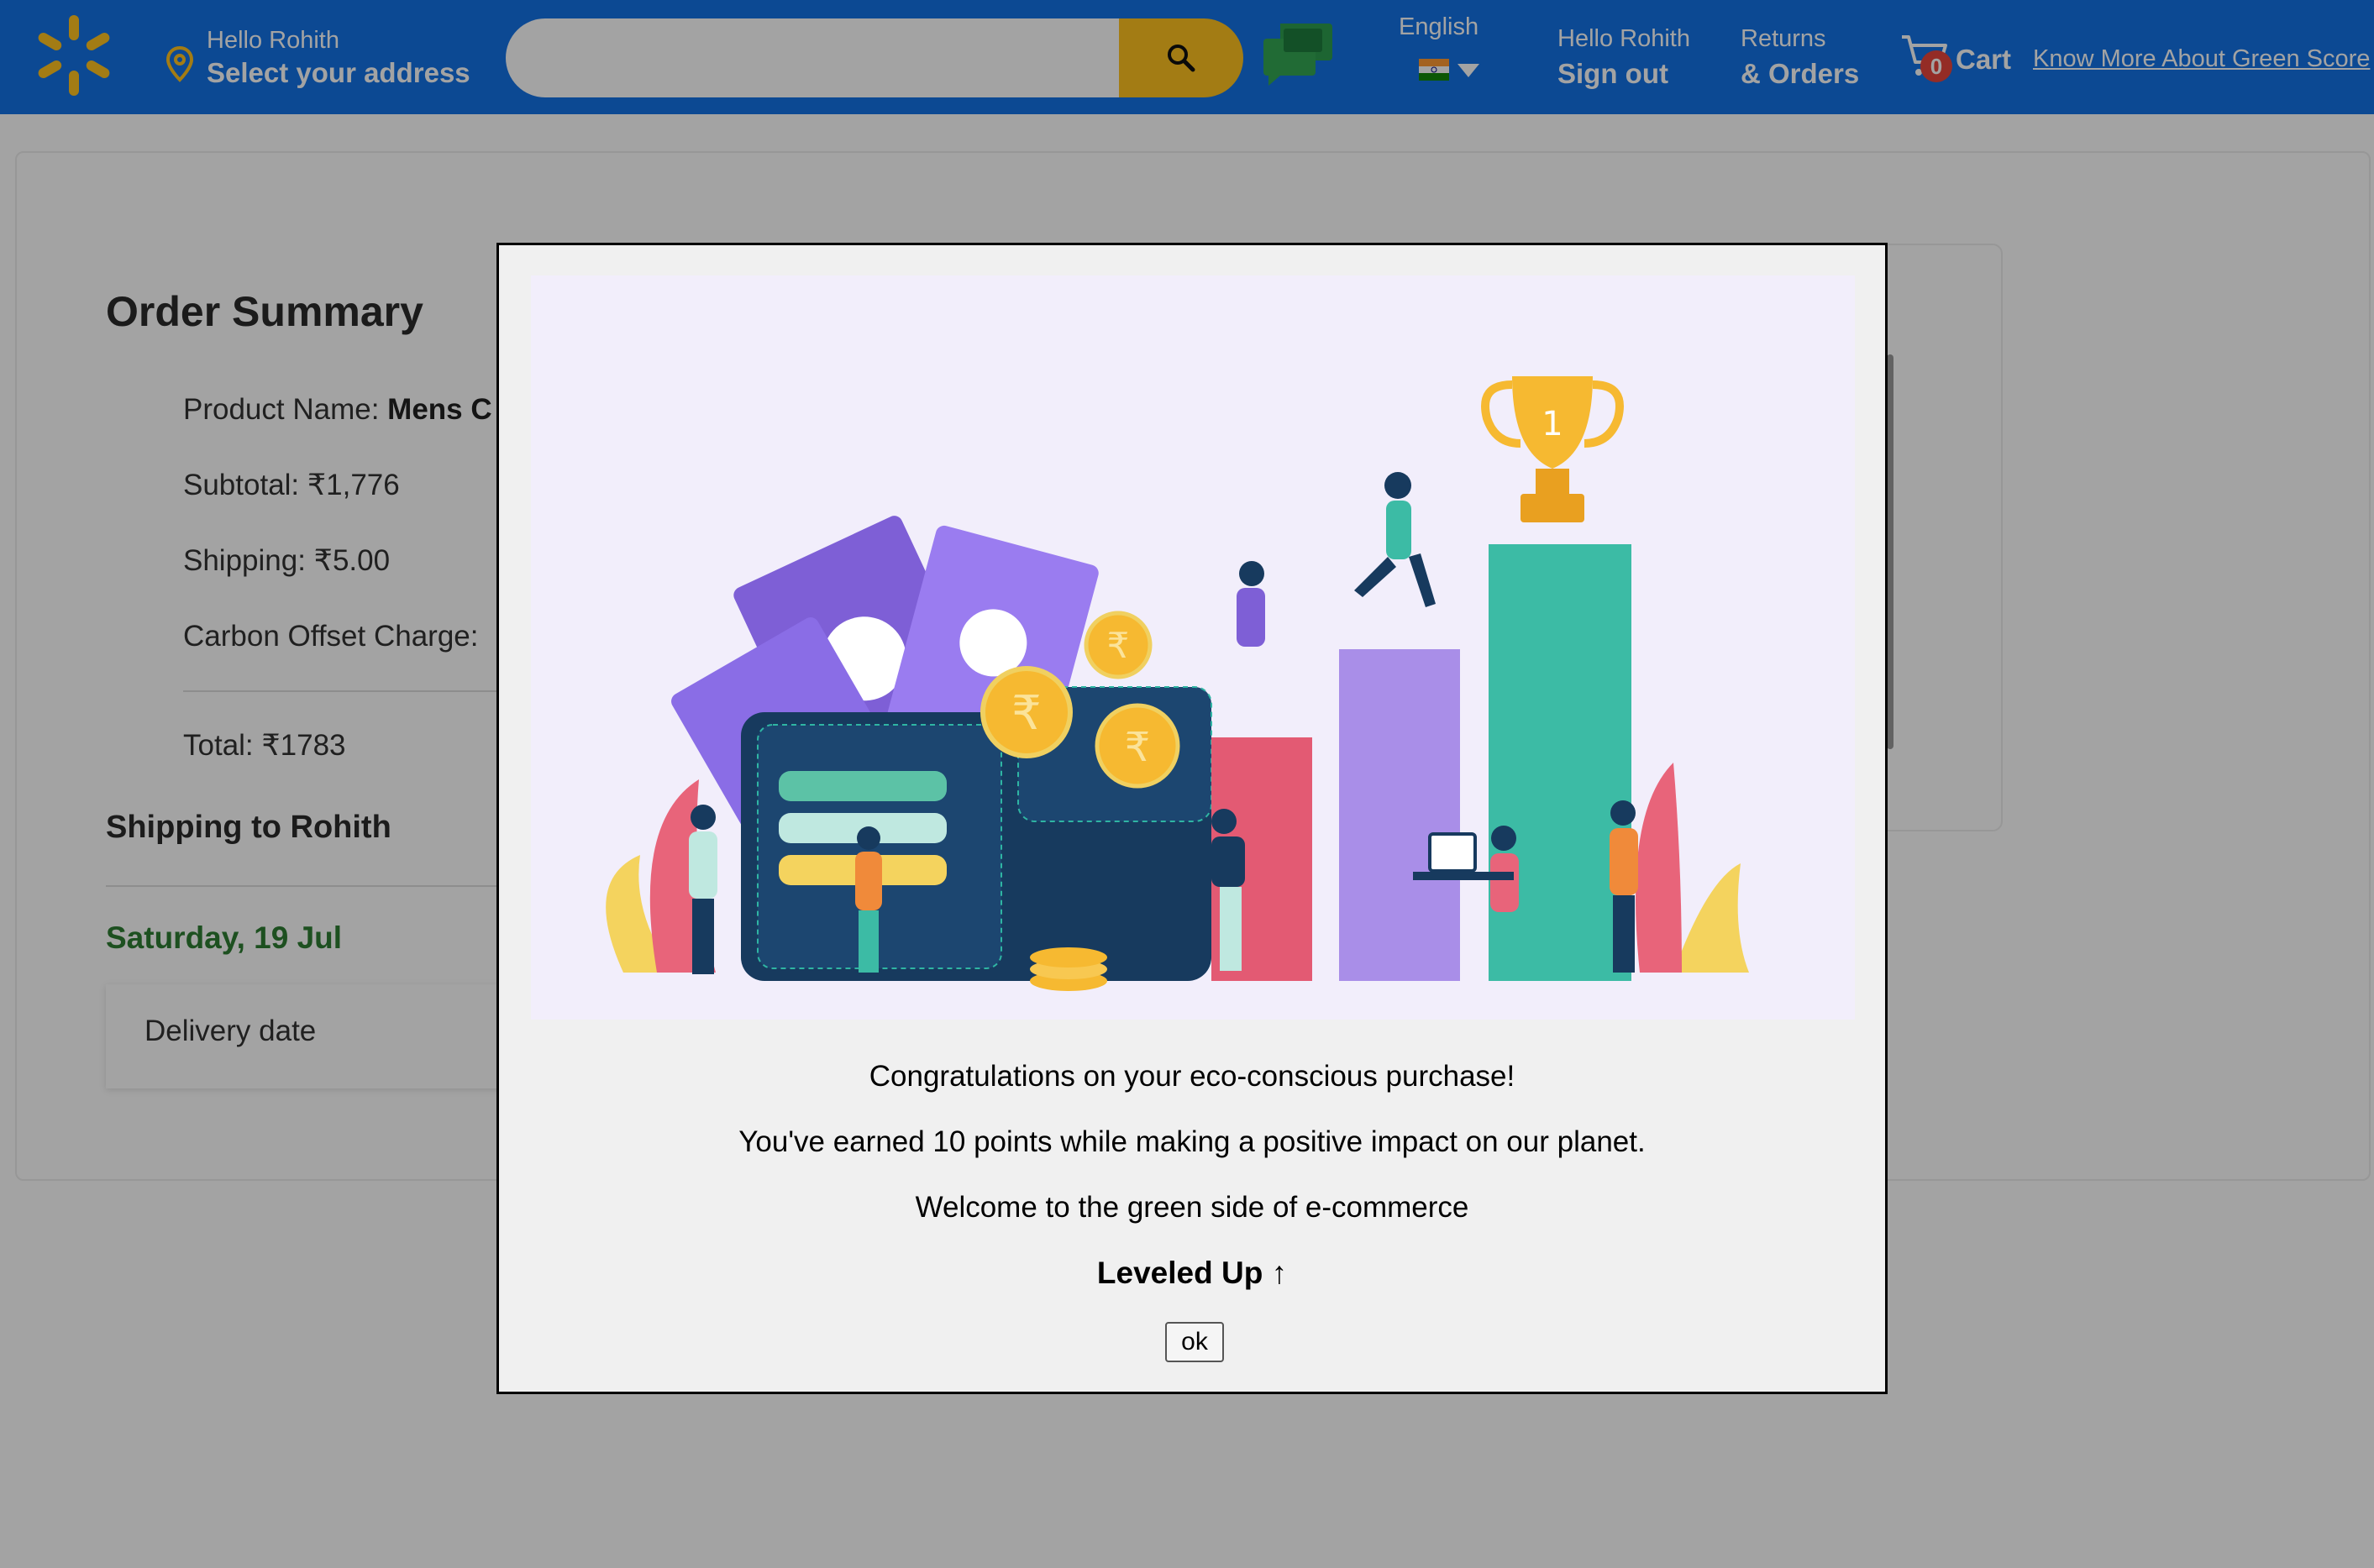 This screenshot has width=2374, height=1568. What do you see at coordinates (1192, 1273) in the screenshot?
I see `leveled-up-message: Leveled Up ↑` at bounding box center [1192, 1273].